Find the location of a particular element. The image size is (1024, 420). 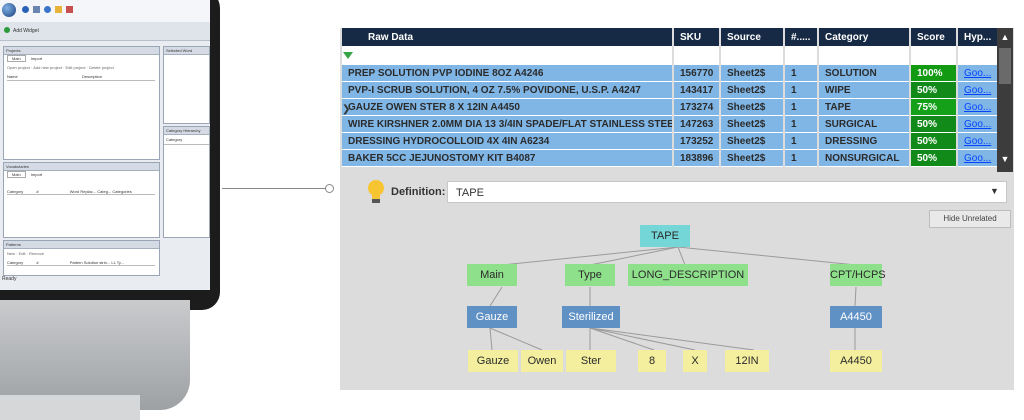

selected-word-title: Selected Word is located at coordinates (186, 51).